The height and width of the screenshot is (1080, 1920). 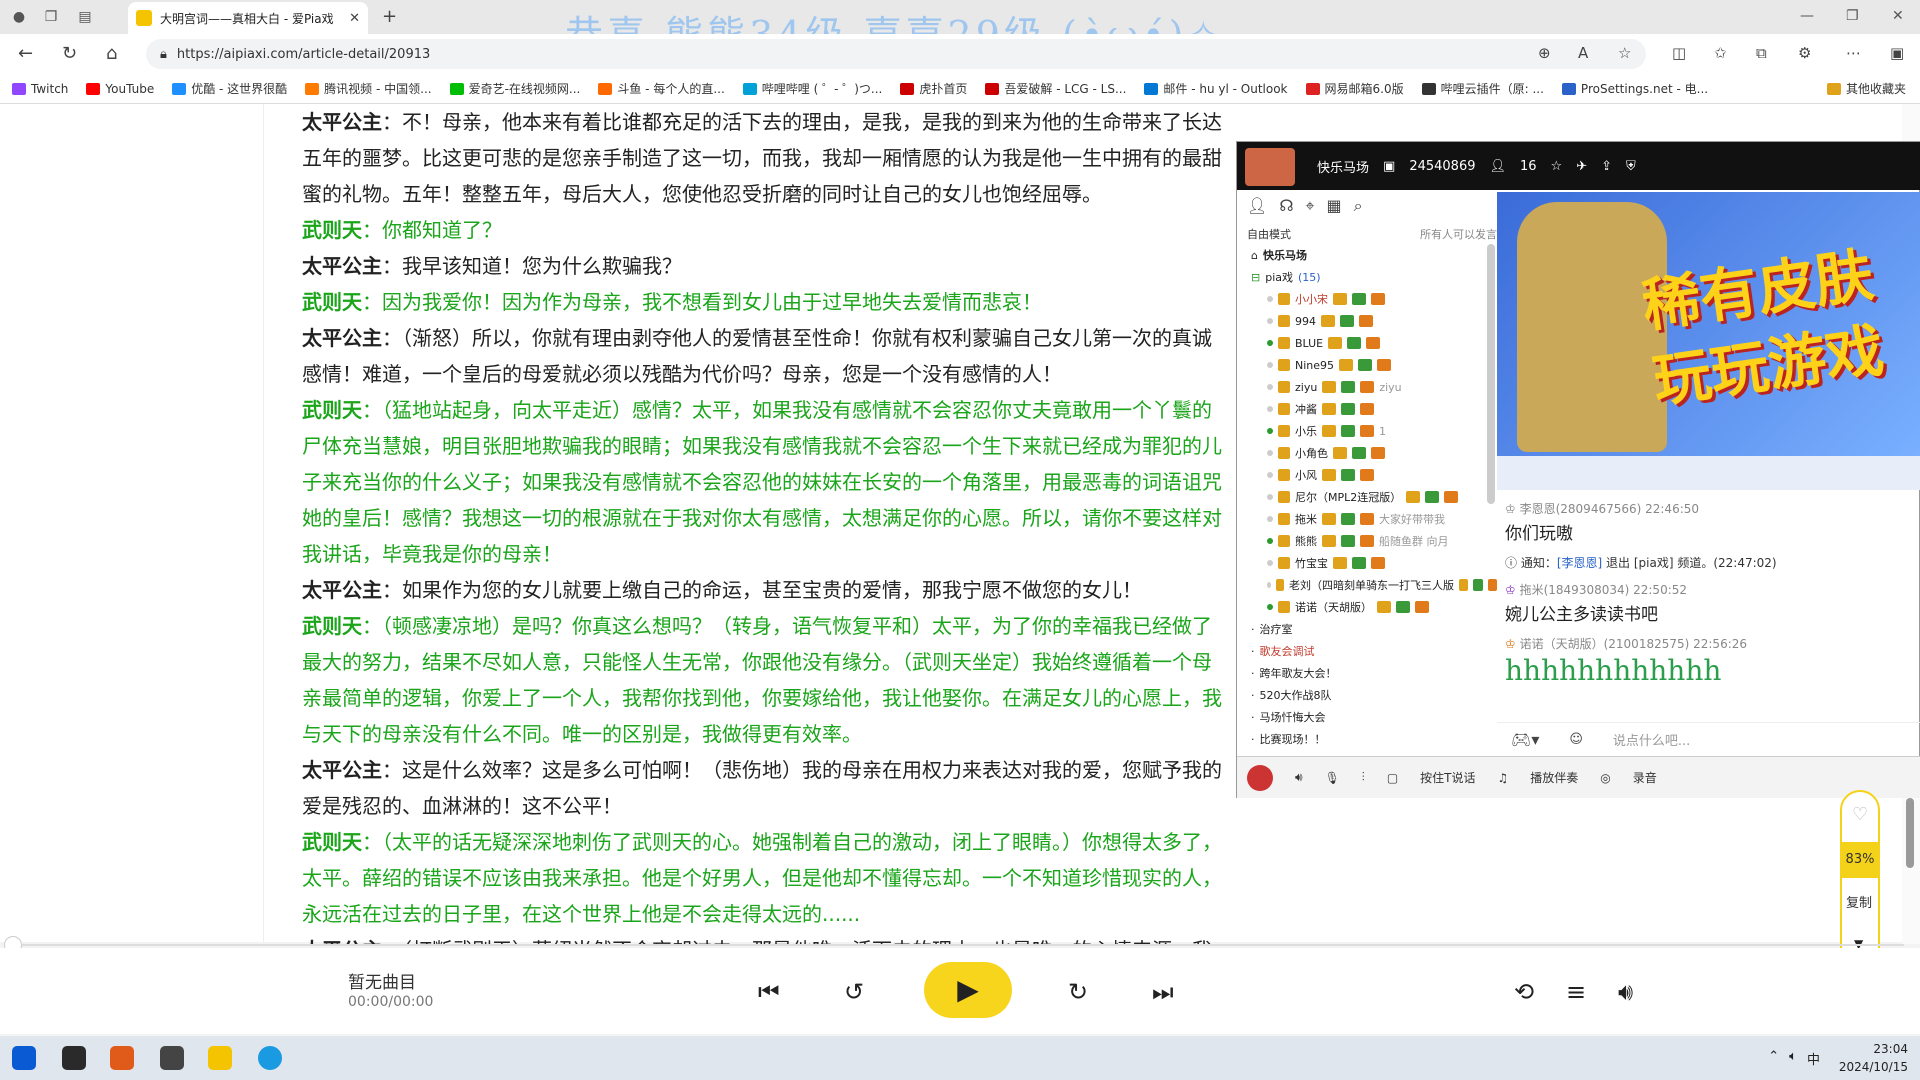 I want to click on workspaces-icon: ❐, so click(x=51, y=17).